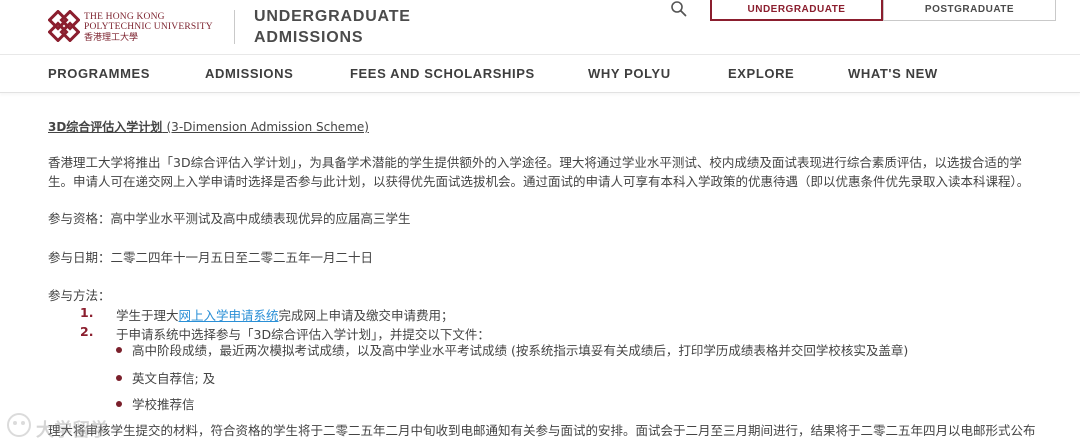 The width and height of the screenshot is (1080, 447). What do you see at coordinates (267, 127) in the screenshot?
I see `scheme-title-en: (3-Dimension Admission Scheme)` at bounding box center [267, 127].